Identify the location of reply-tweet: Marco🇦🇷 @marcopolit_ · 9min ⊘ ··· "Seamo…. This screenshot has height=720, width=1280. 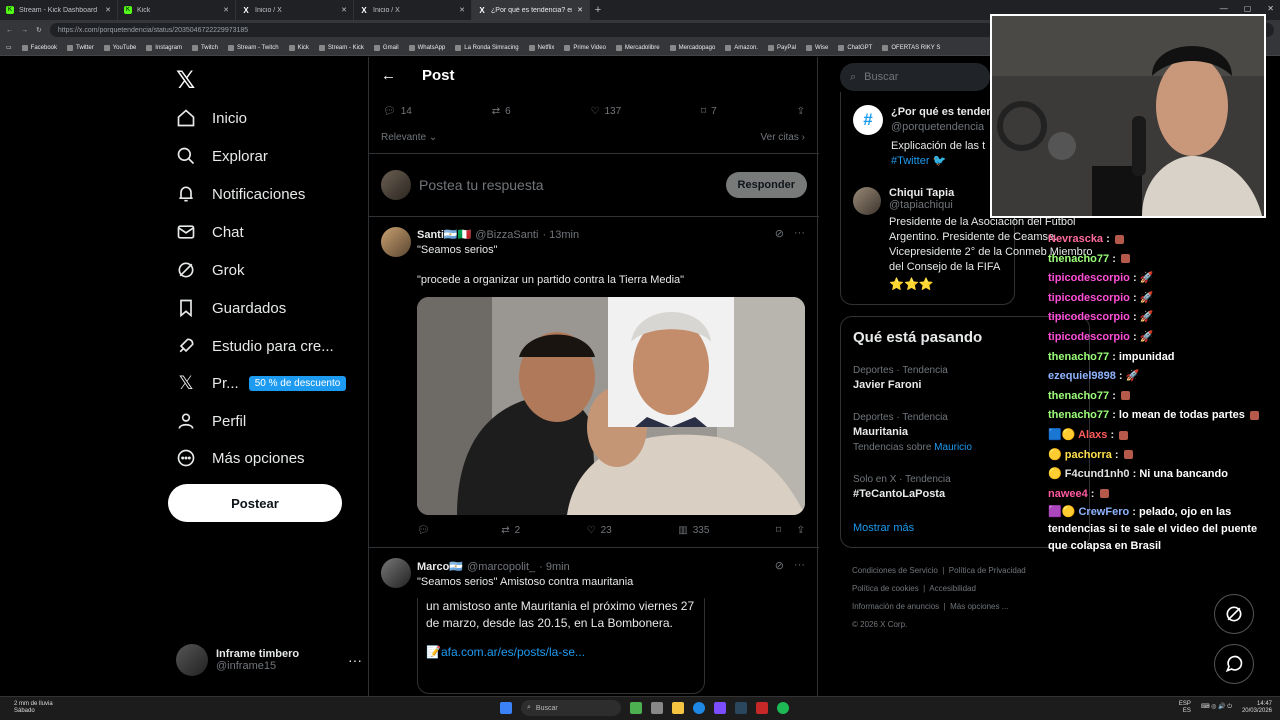
(594, 622).